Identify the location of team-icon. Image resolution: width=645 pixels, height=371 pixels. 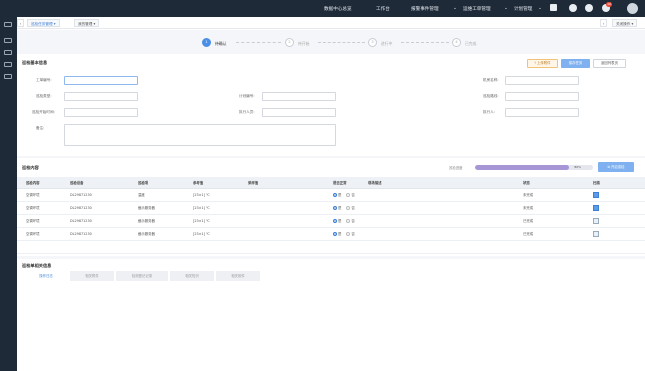
(589, 8).